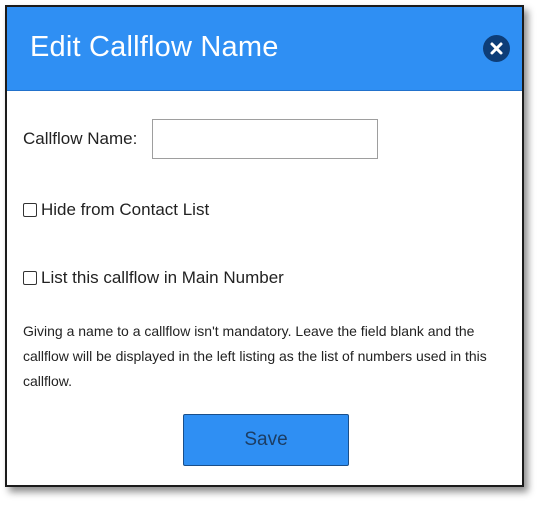  Describe the element at coordinates (30, 210) in the screenshot. I see `hide-contact-checkbox` at that location.